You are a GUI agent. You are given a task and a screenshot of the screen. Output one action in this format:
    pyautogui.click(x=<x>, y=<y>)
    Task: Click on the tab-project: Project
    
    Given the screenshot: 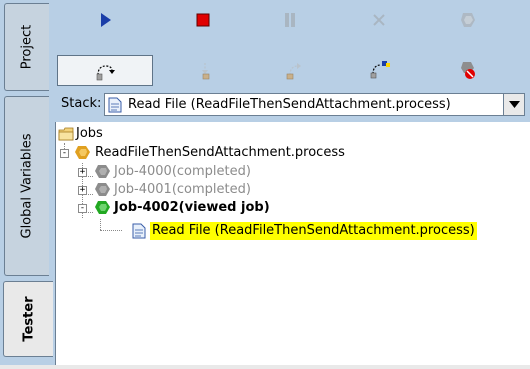 What is the action you would take?
    pyautogui.click(x=26, y=47)
    